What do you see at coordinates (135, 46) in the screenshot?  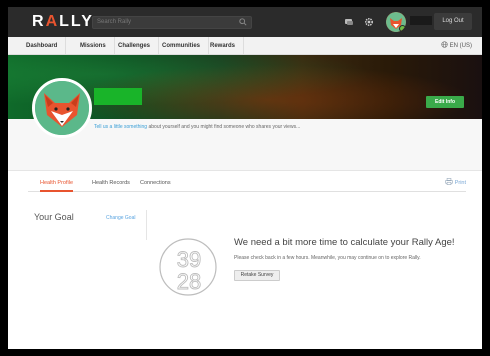 I see `nav-item-challenges: Challenges` at bounding box center [135, 46].